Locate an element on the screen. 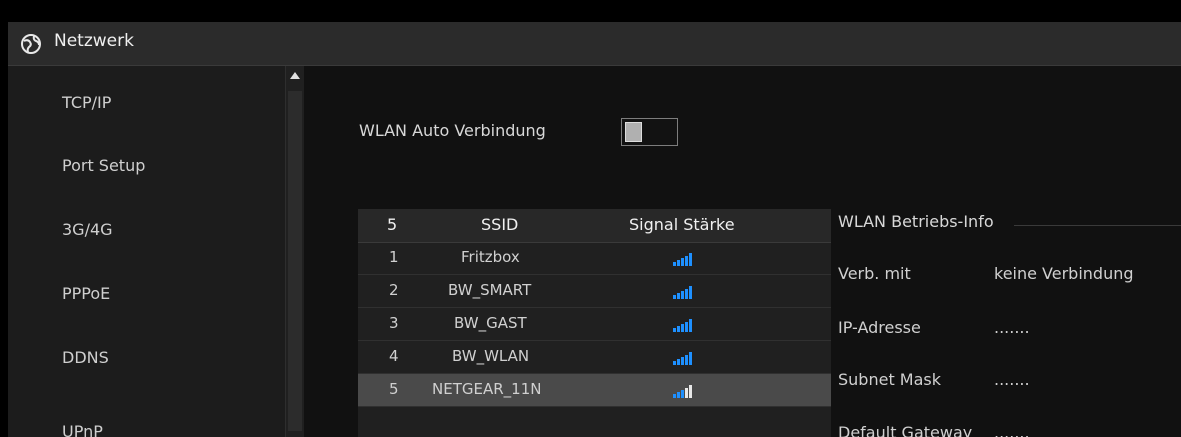 The image size is (1181, 437). sidebar-item-upnp: UPnP is located at coordinates (82, 429).